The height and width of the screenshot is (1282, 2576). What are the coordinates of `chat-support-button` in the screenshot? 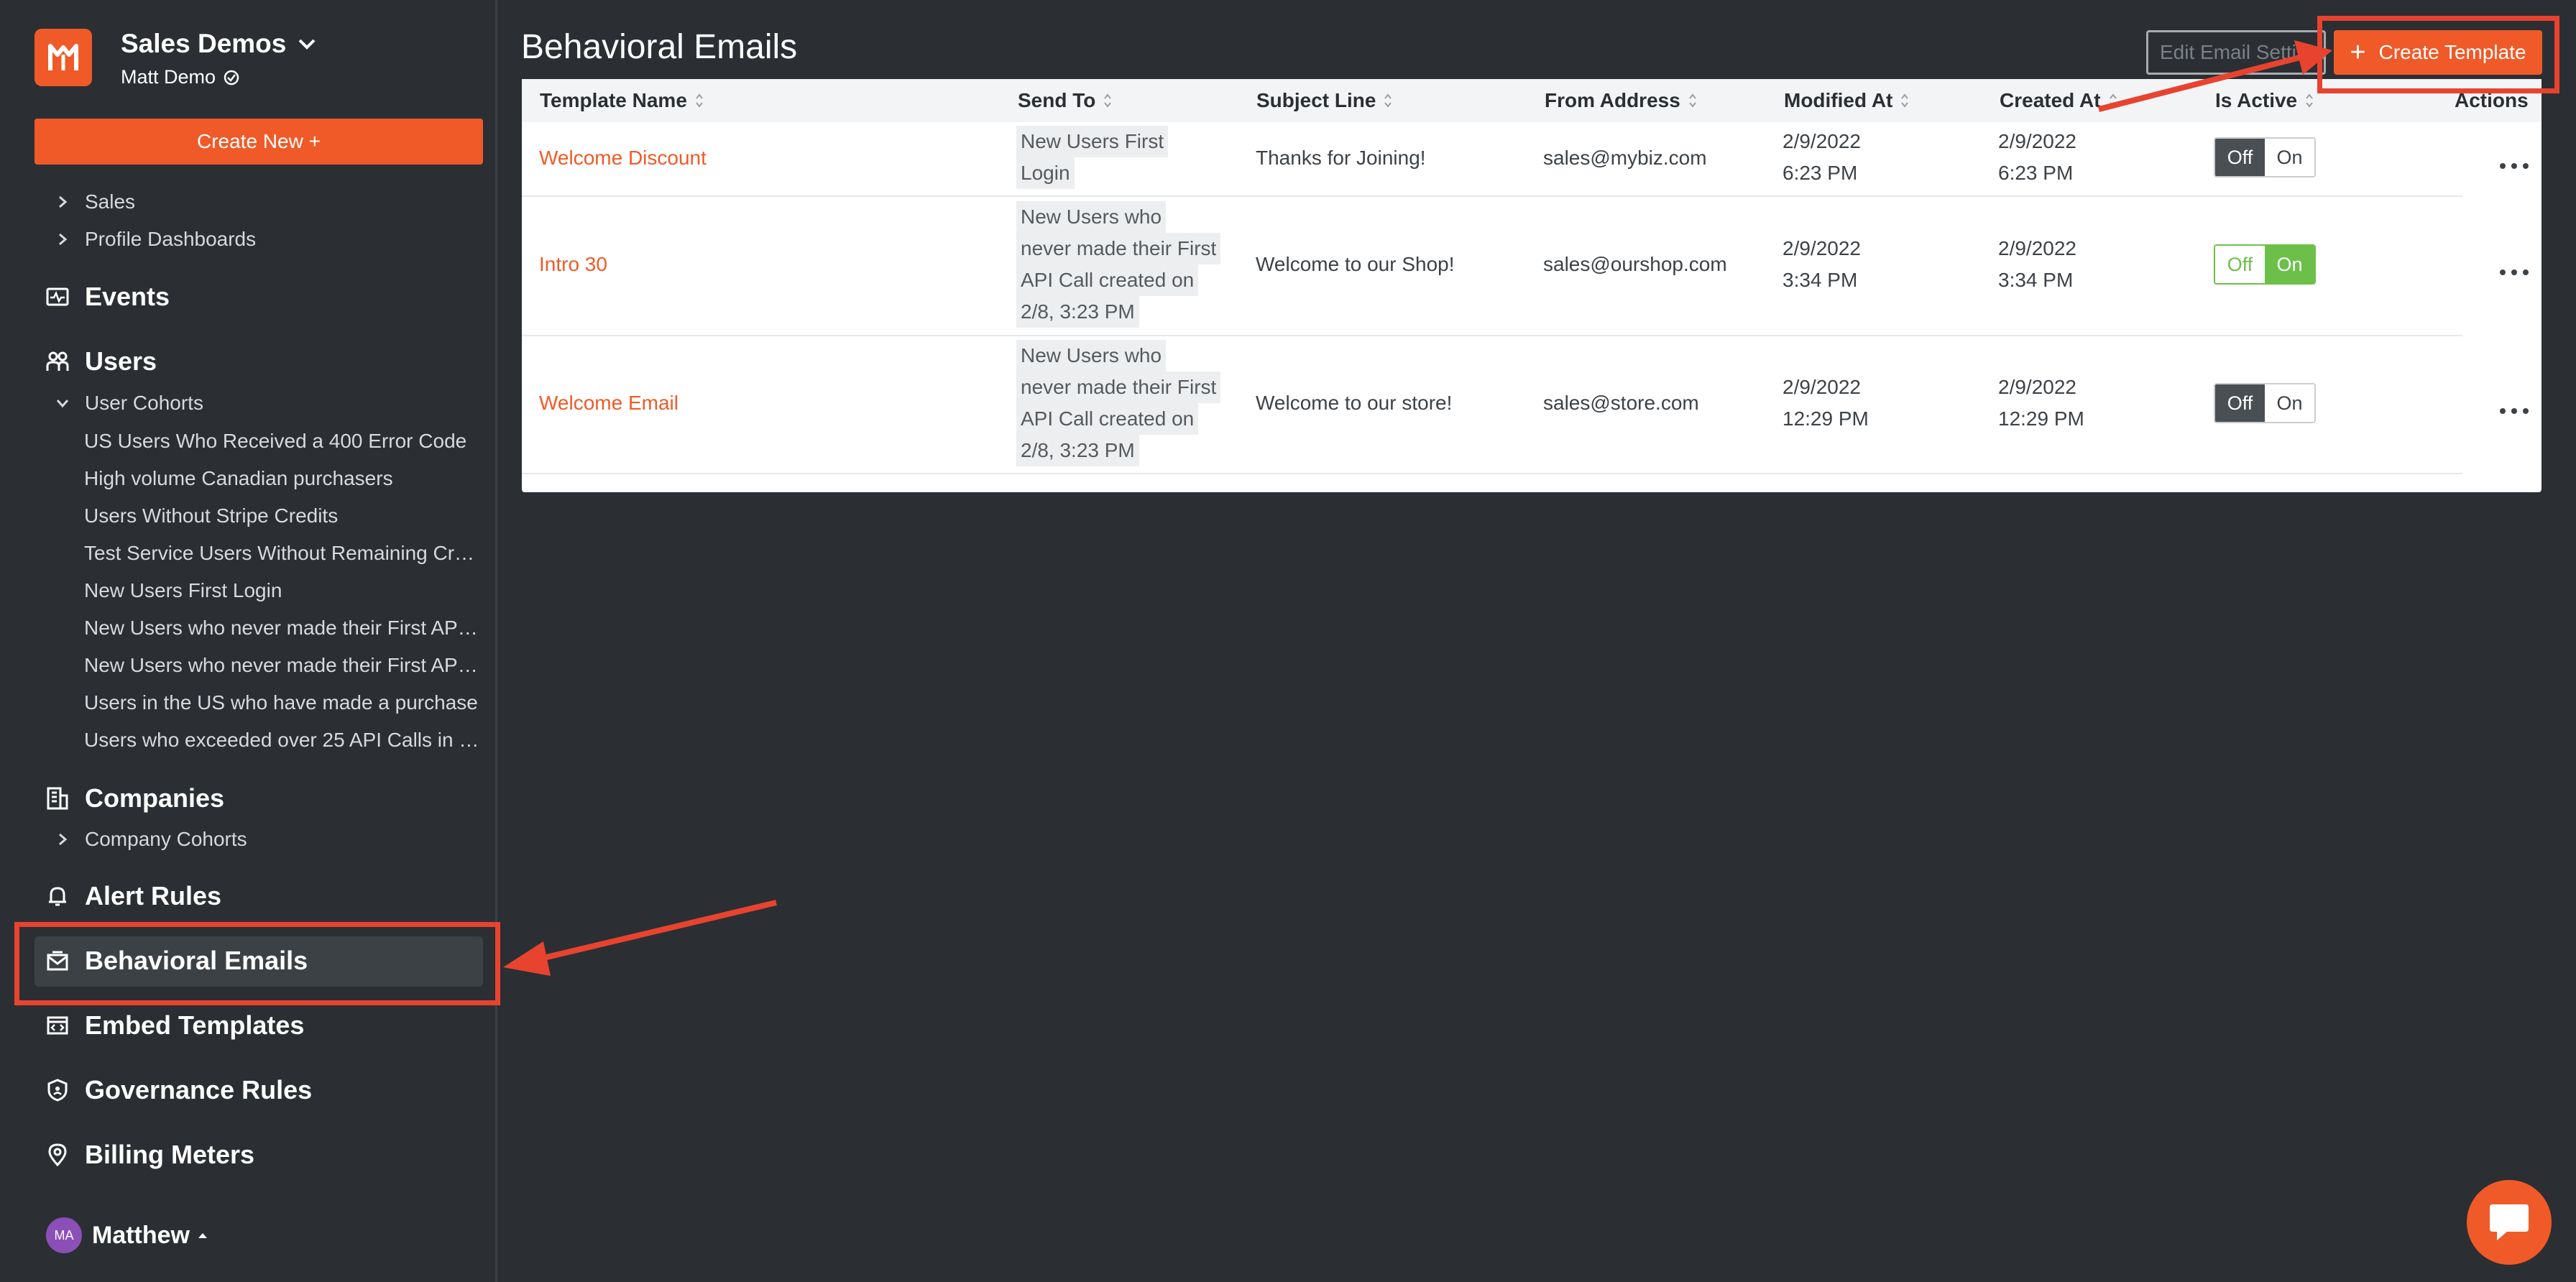 It's located at (2509, 1222).